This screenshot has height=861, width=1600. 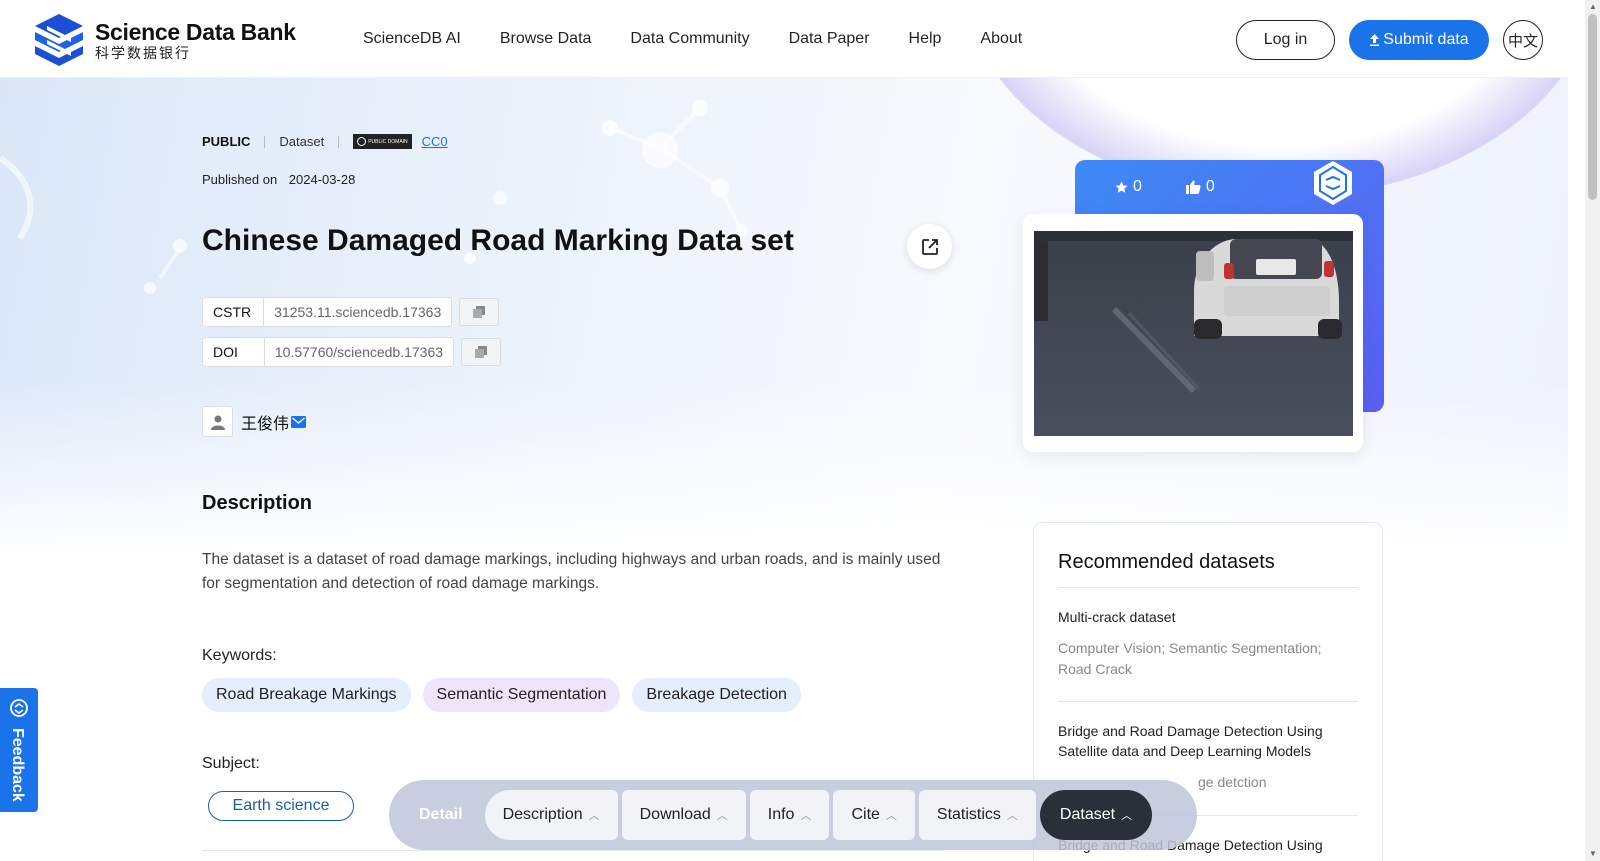 I want to click on star-count-value: 0, so click(x=1137, y=186).